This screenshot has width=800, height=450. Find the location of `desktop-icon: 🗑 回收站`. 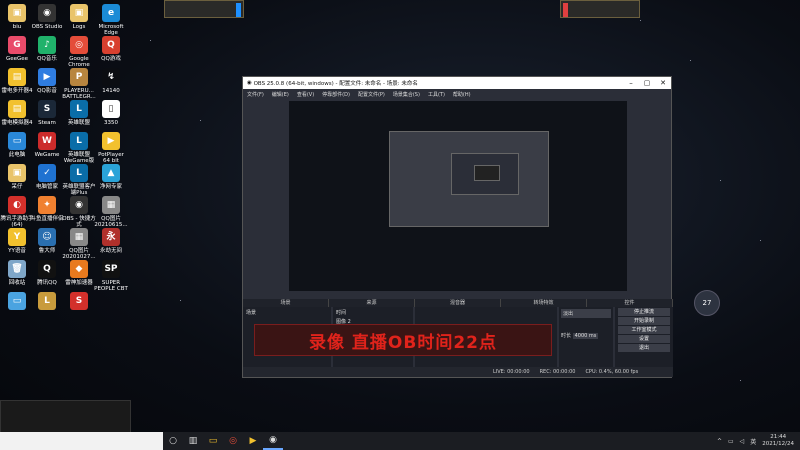

desktop-icon: 🗑 回收站 is located at coordinates (17, 273).